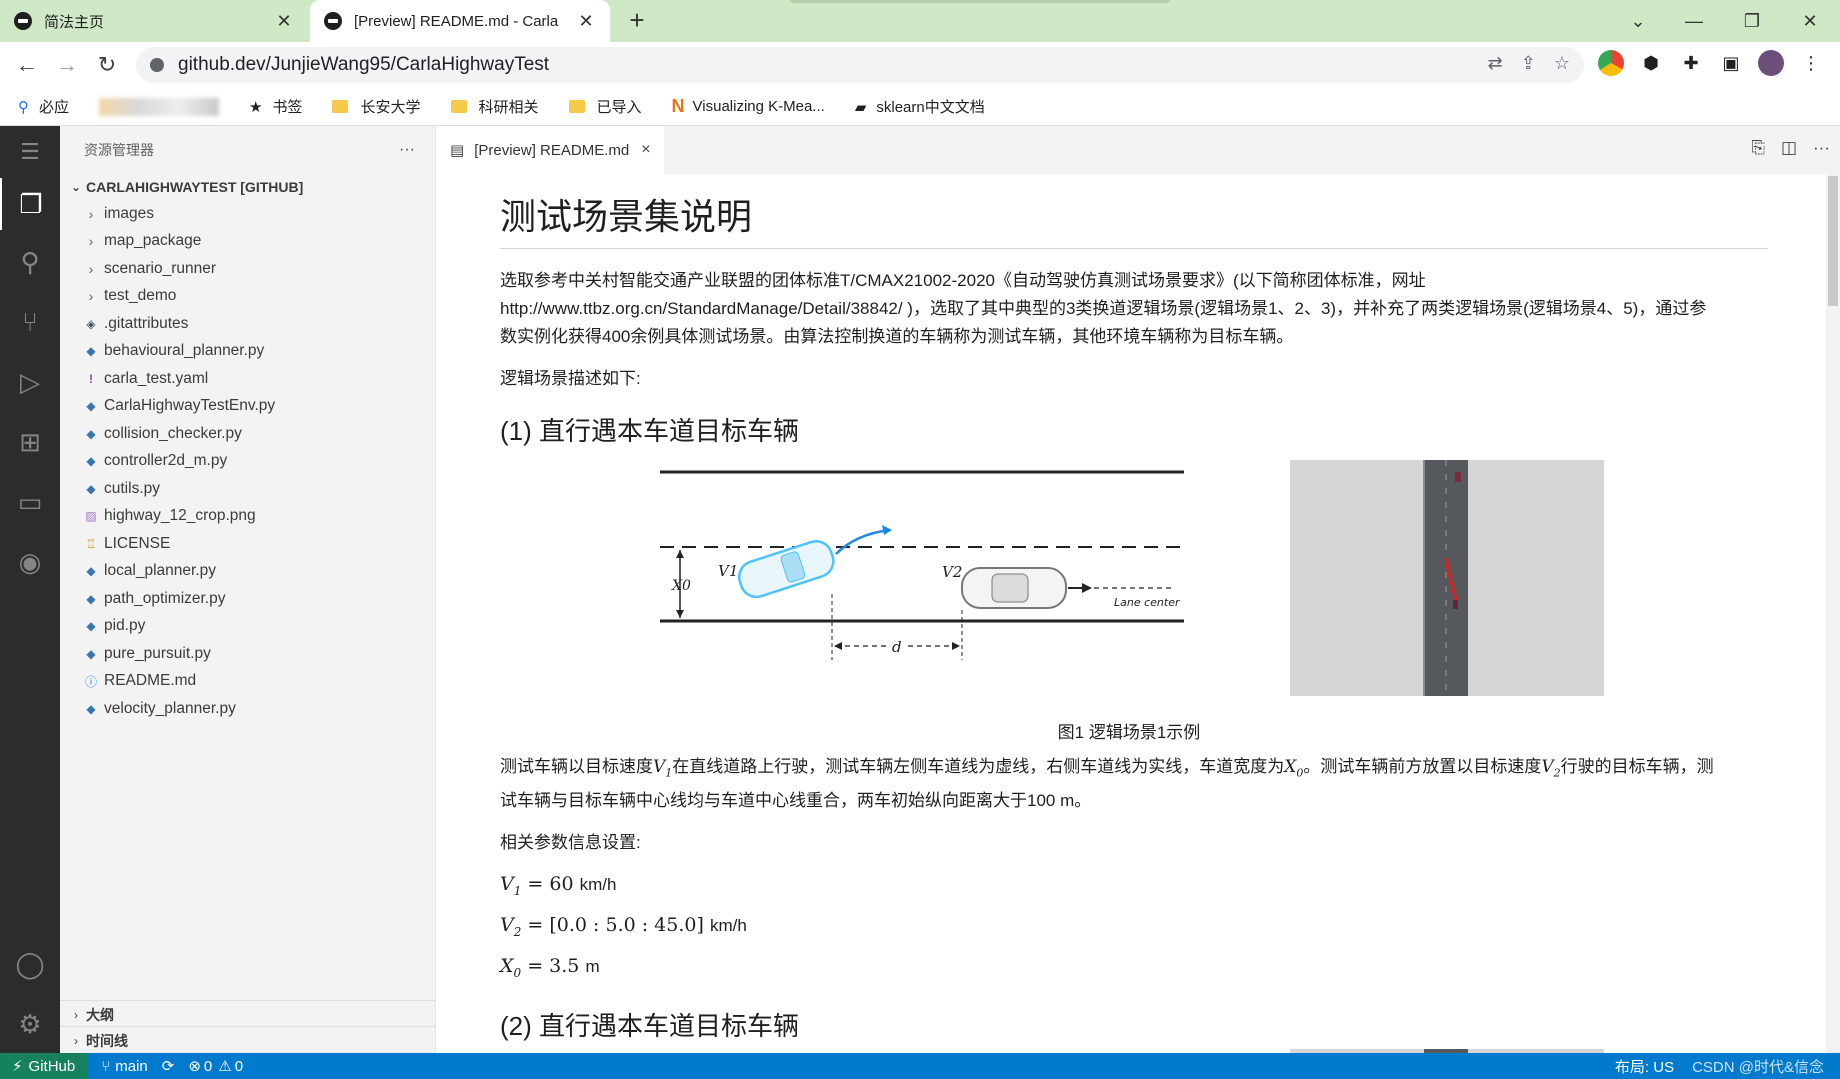 The width and height of the screenshot is (1840, 1079). Describe the element at coordinates (247, 352) in the screenshot. I see `tree-file: ◆ behavioural_planner.py` at that location.